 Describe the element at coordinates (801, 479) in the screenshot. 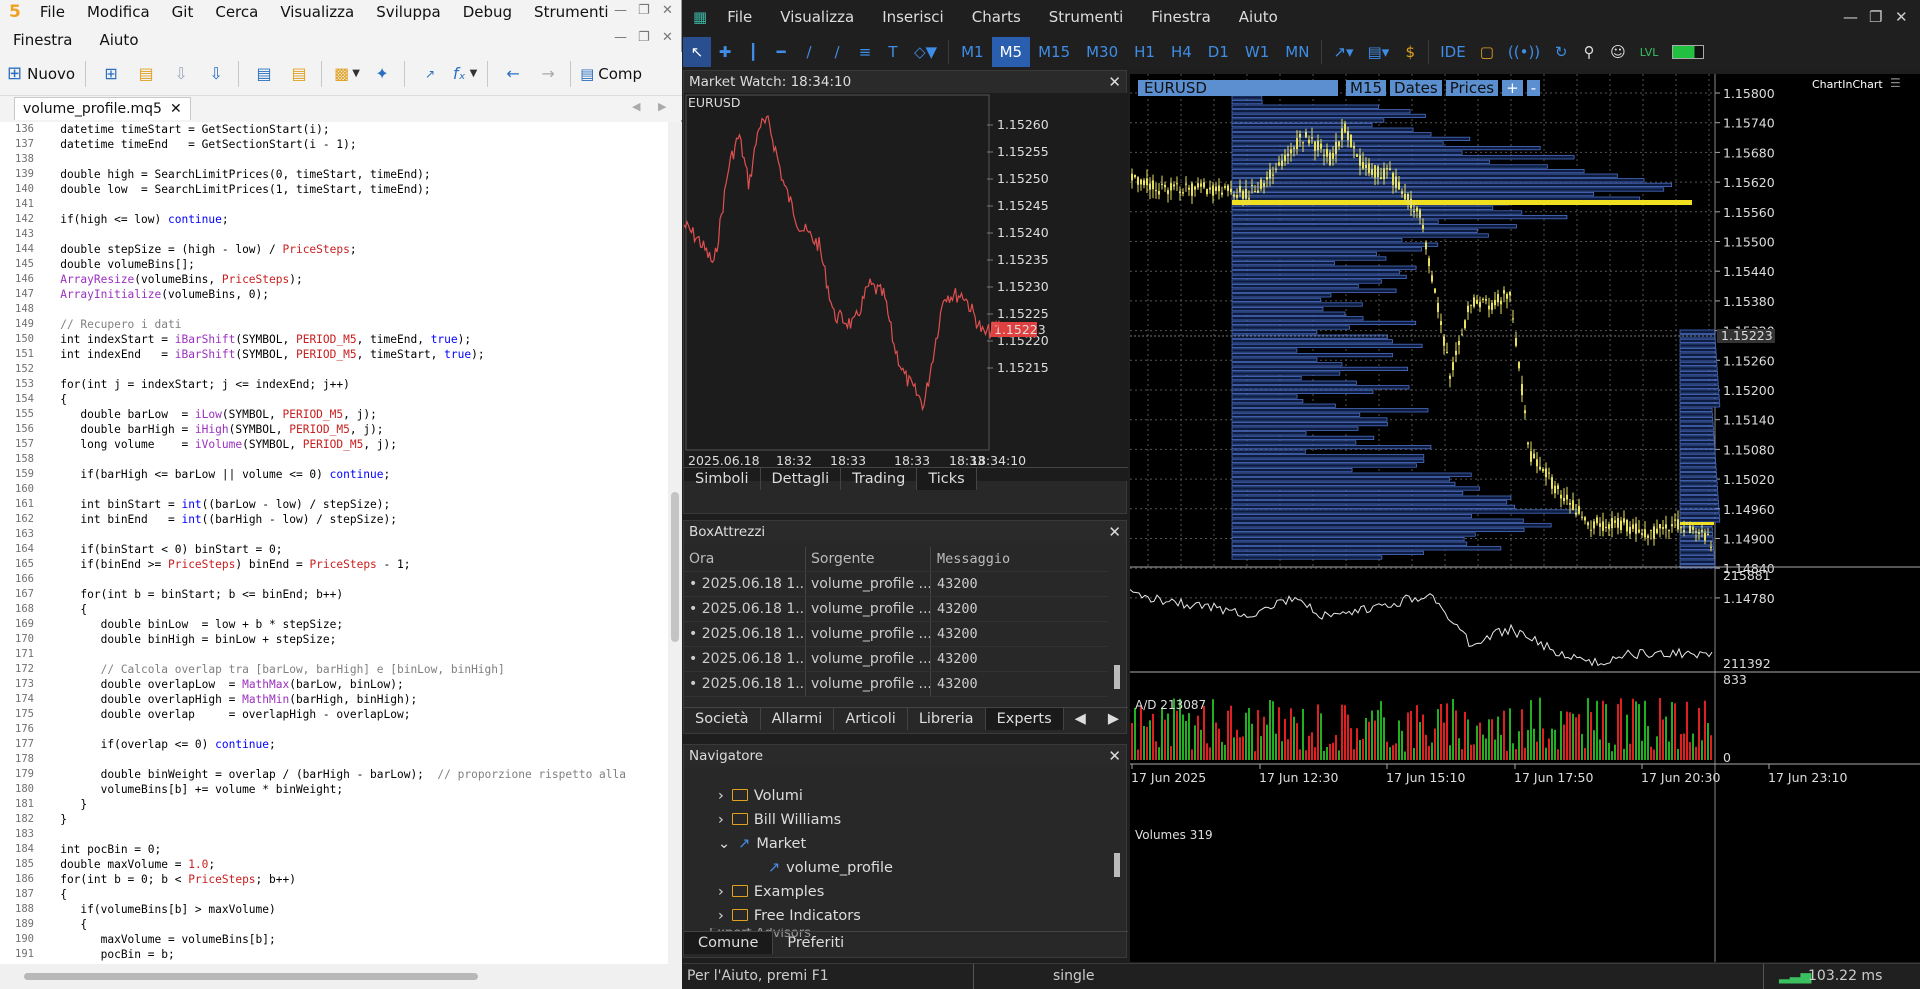

I see `tab-dettagli: Dettagli` at that location.